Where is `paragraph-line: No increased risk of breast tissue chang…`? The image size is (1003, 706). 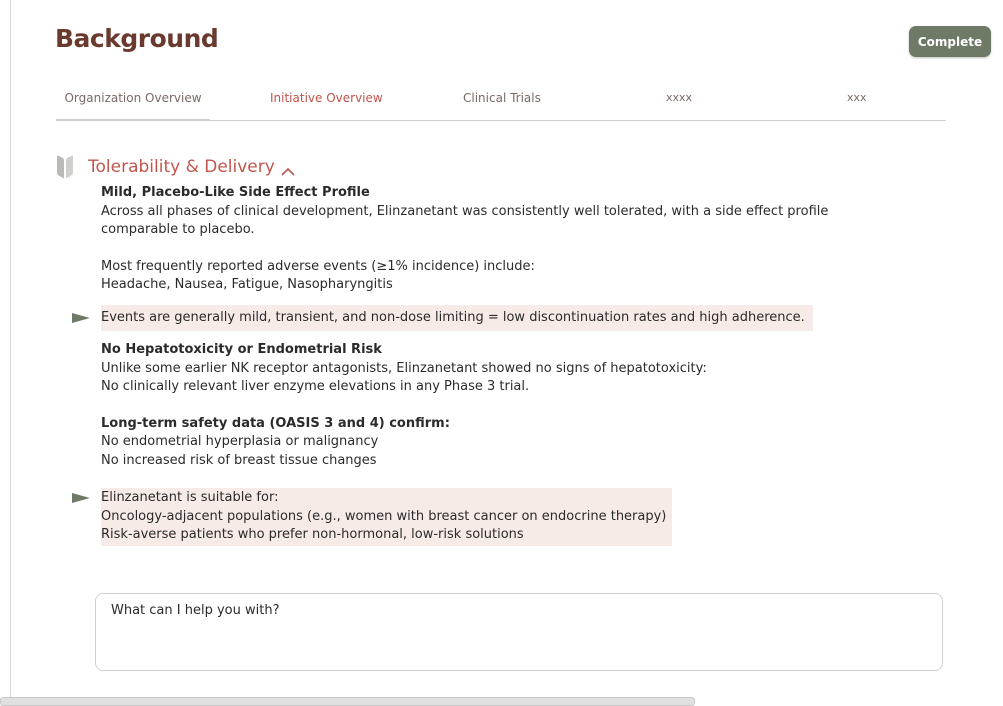 paragraph-line: No increased risk of breast tissue chang… is located at coordinates (239, 460).